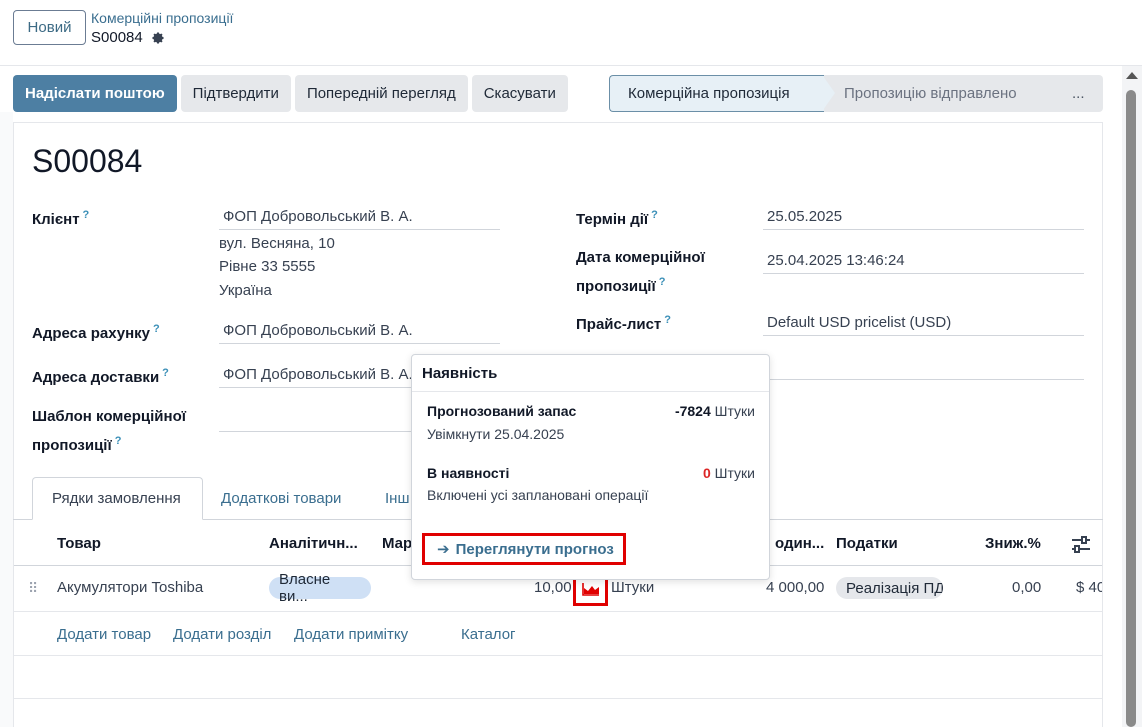  I want to click on gear-icon, so click(158, 38).